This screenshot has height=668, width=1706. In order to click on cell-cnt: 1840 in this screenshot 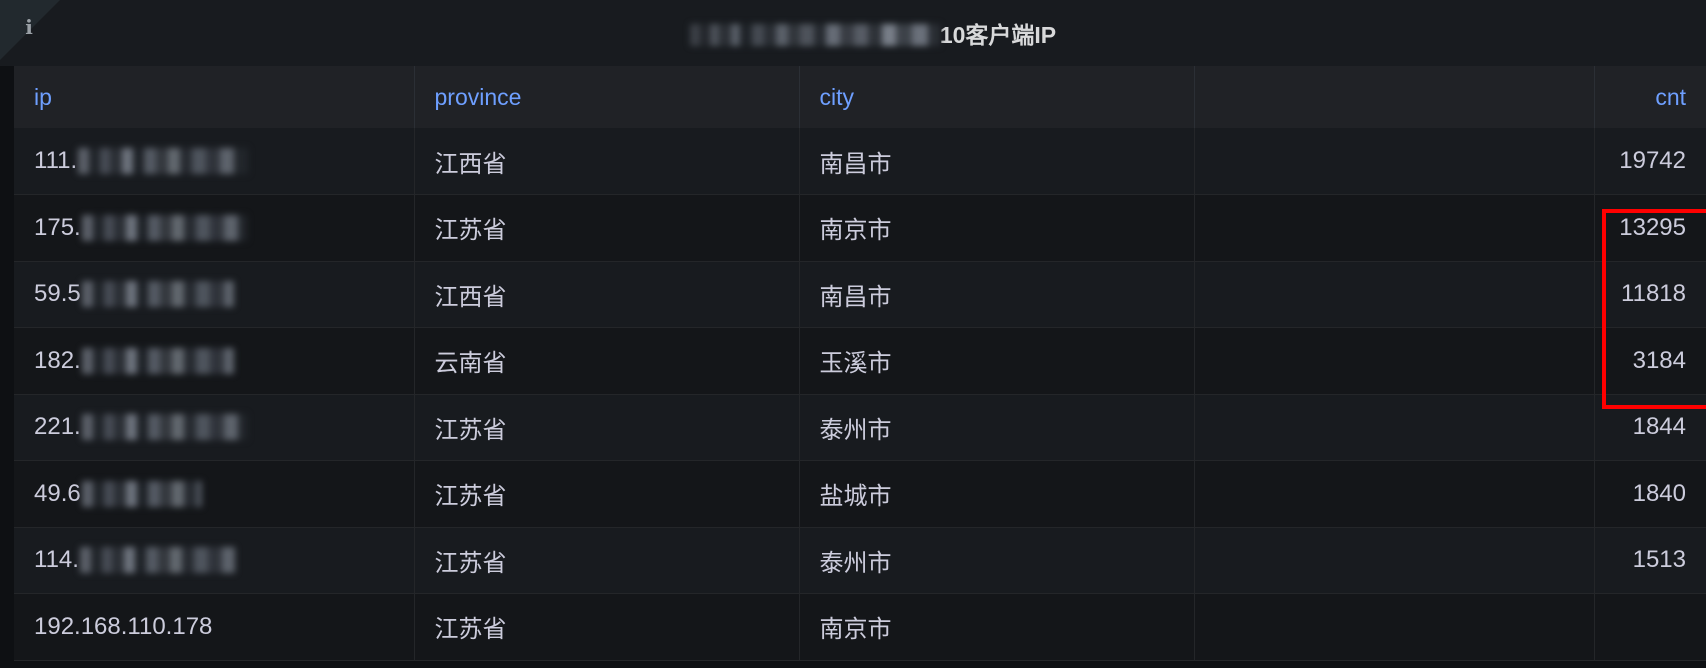, I will do `click(1650, 494)`.